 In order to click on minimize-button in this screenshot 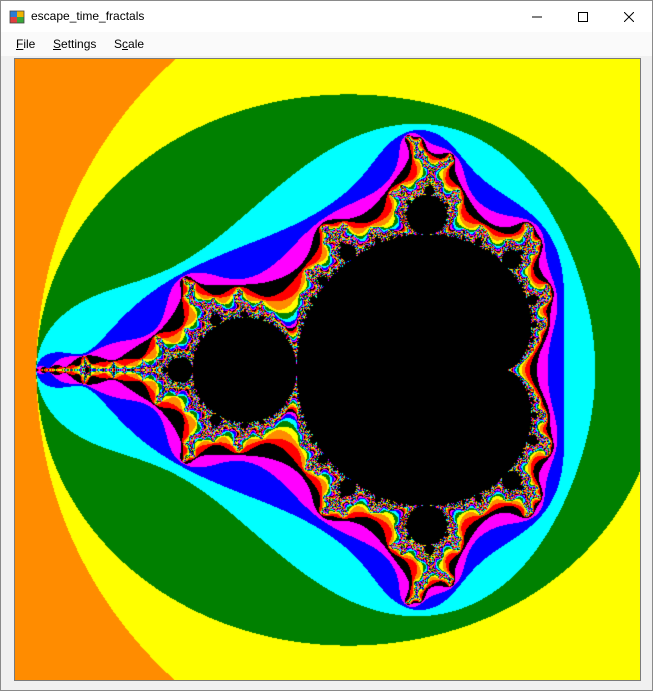, I will do `click(537, 16)`.